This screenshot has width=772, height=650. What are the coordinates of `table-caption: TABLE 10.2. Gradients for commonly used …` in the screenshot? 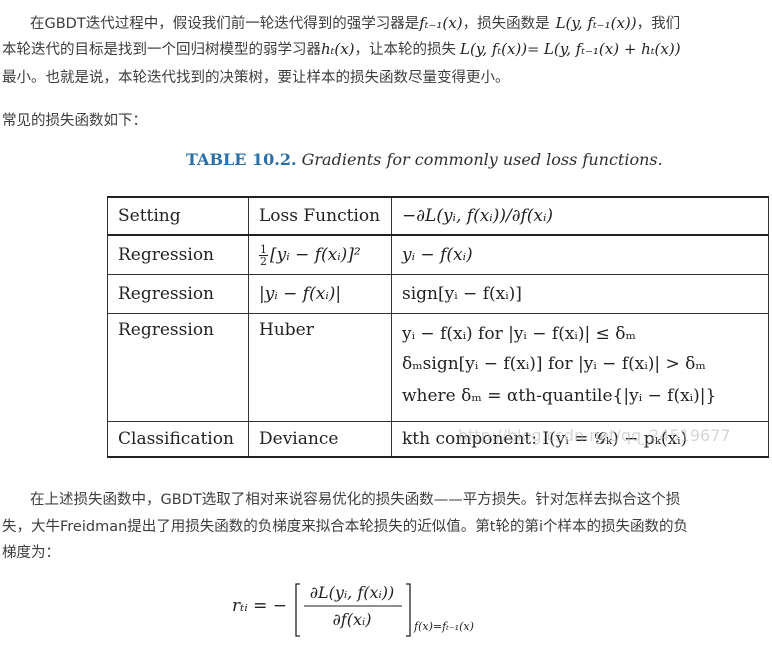 It's located at (424, 159).